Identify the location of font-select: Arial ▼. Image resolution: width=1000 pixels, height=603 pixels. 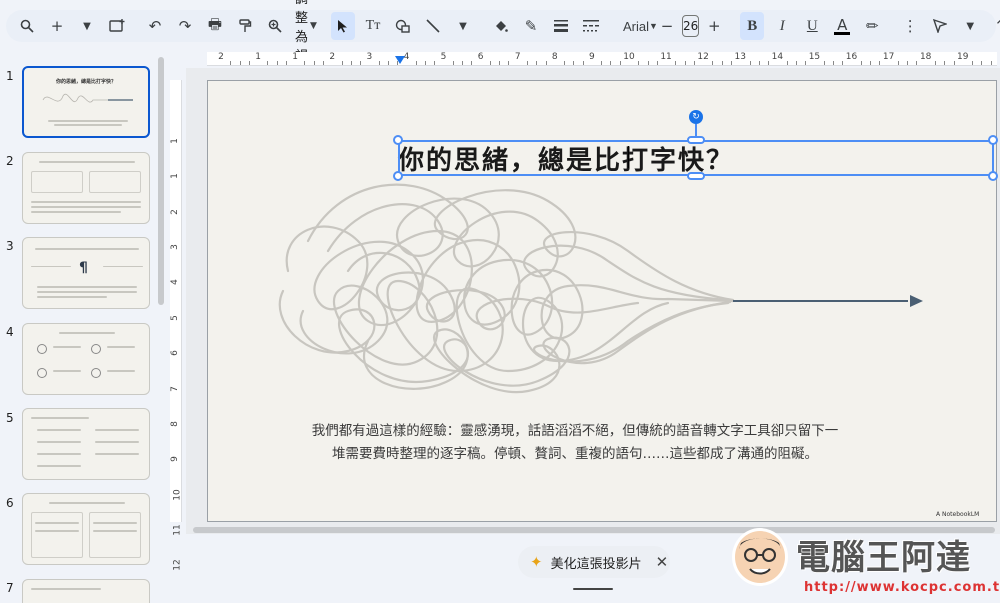
(637, 26).